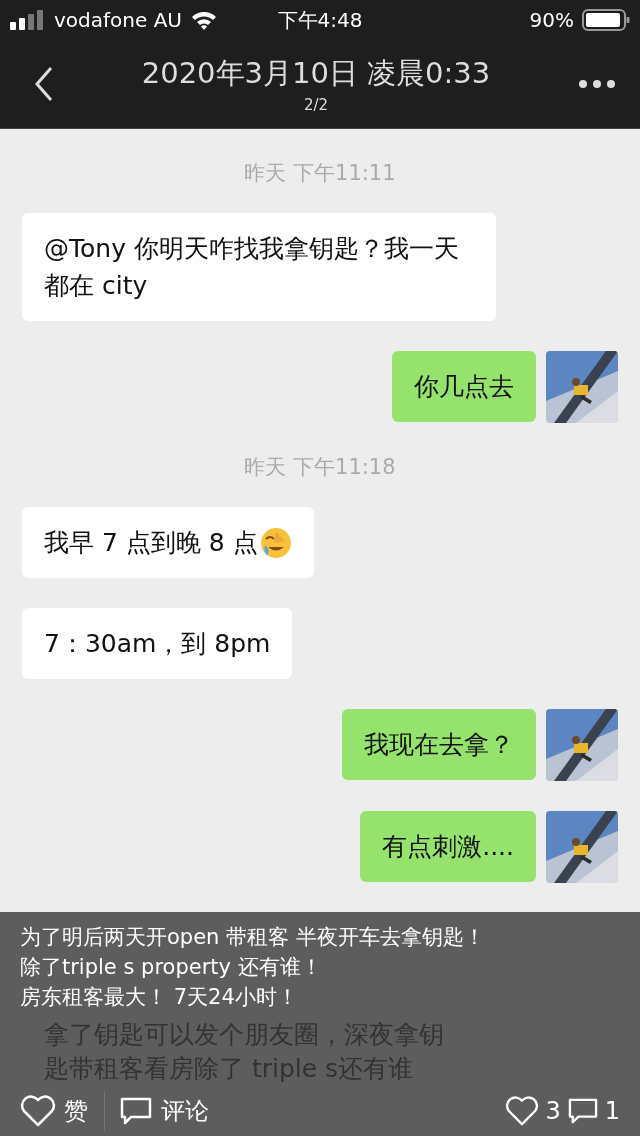 This screenshot has height=1136, width=640. Describe the element at coordinates (28, 20) in the screenshot. I see `signal-icon` at that location.